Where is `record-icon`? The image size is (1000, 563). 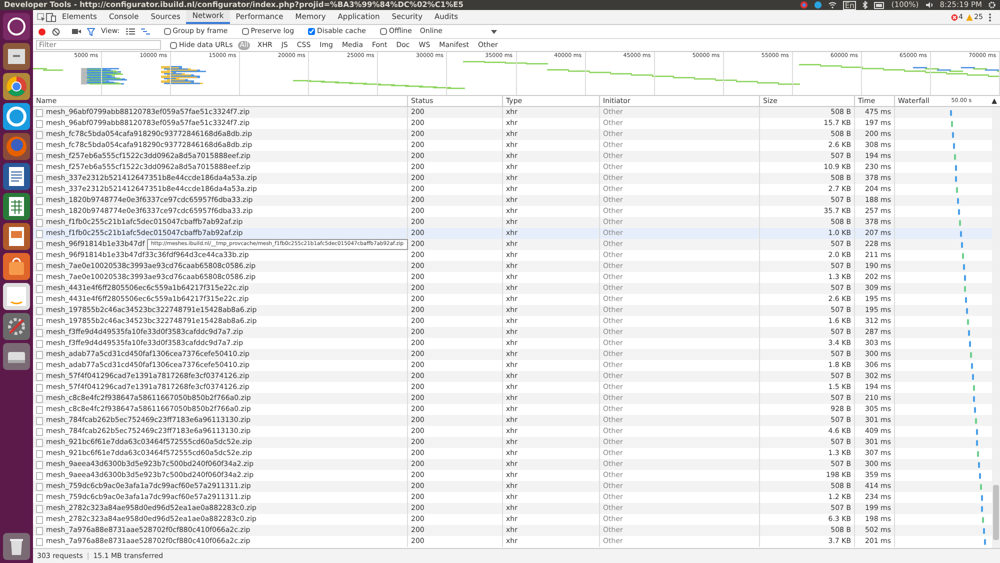 record-icon is located at coordinates (42, 32).